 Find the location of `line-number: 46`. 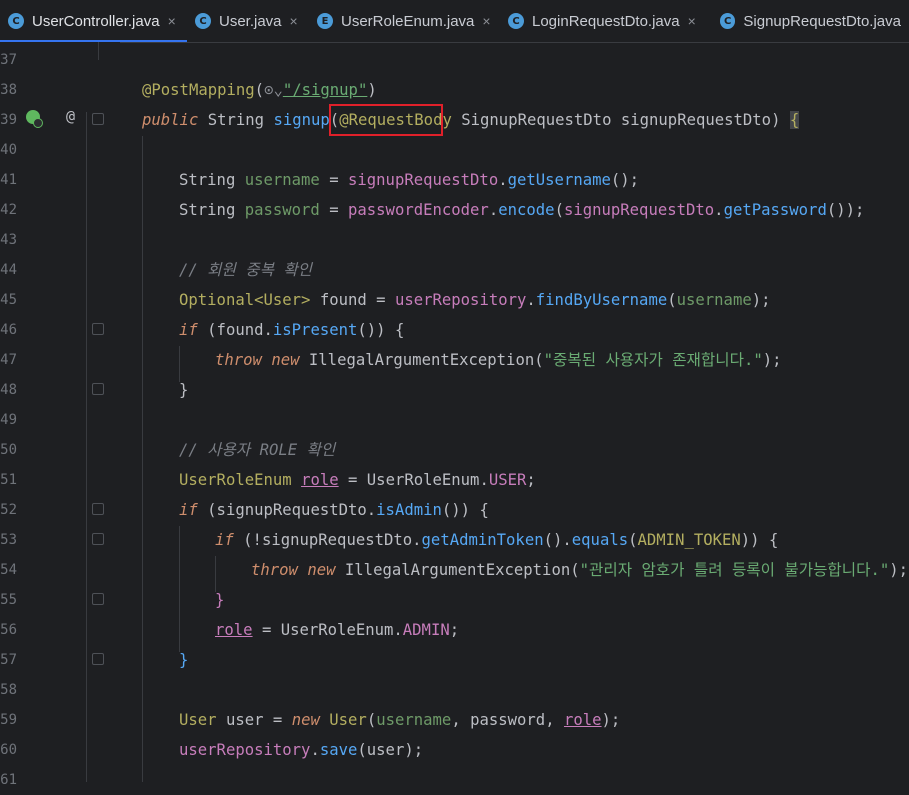

line-number: 46 is located at coordinates (8, 330).